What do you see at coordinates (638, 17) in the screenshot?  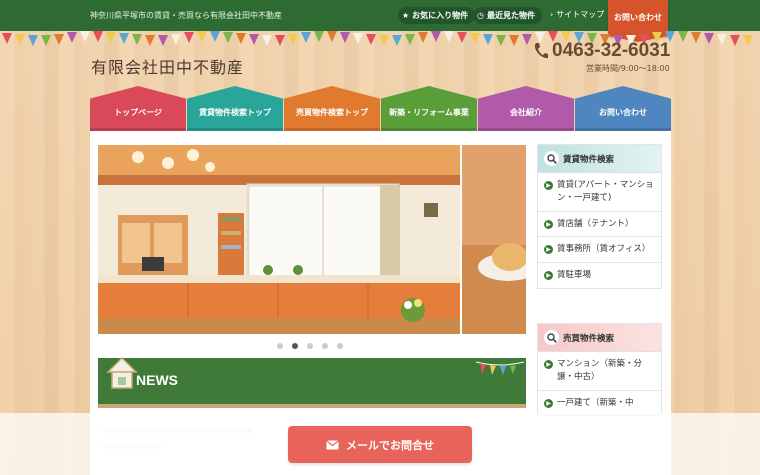 I see `contact-tab-label: お問い合わせ` at bounding box center [638, 17].